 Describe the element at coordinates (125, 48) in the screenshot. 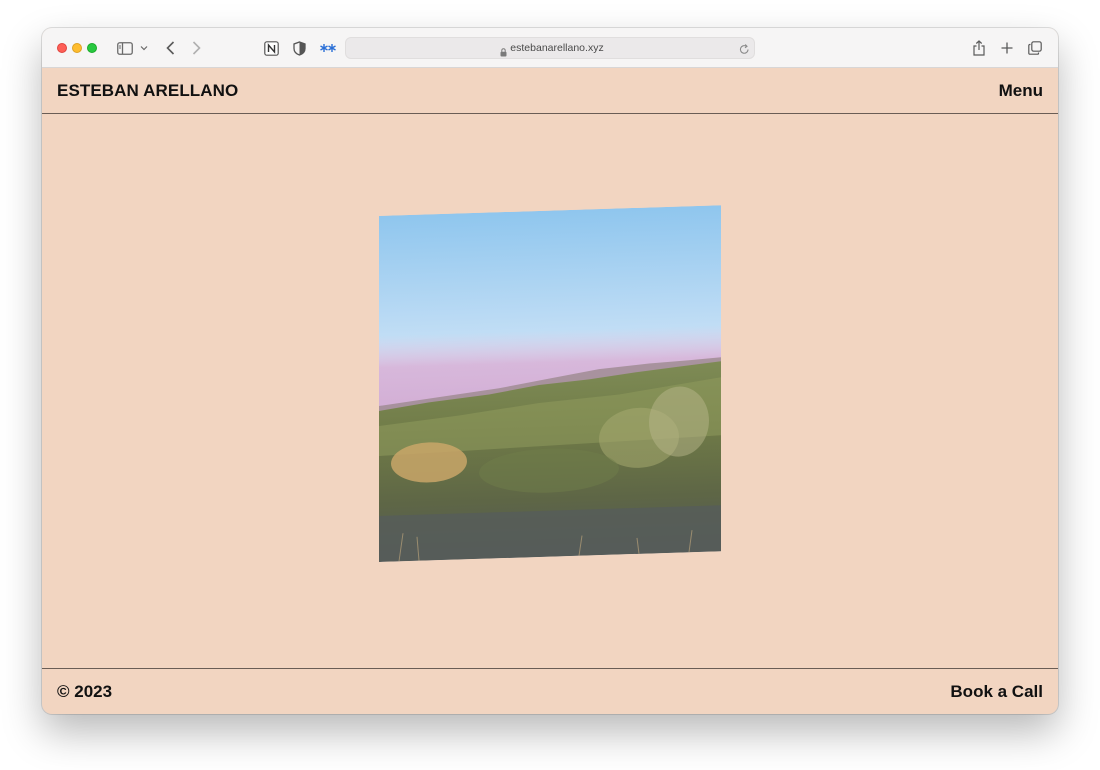

I see `sidebar-icon` at that location.